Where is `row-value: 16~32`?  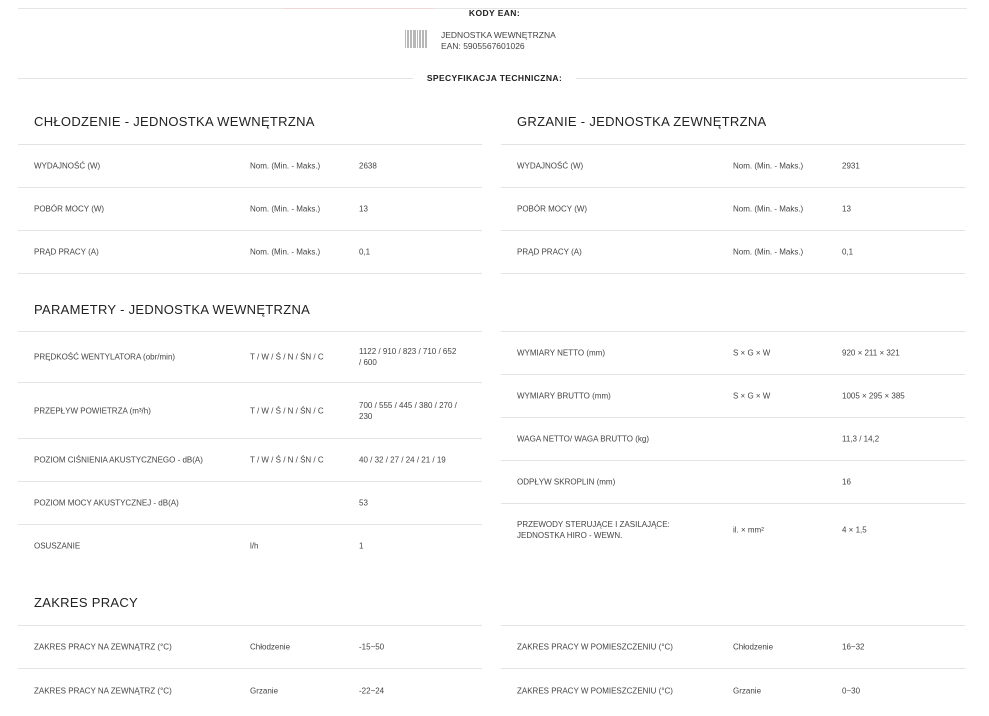 row-value: 16~32 is located at coordinates (853, 647).